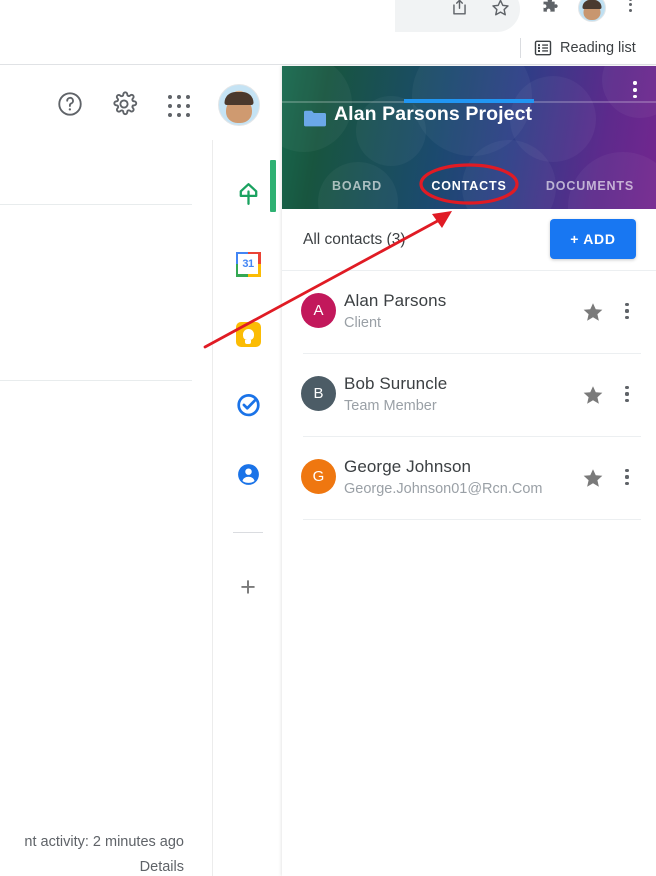 The height and width of the screenshot is (876, 656). I want to click on avatar: B, so click(318, 393).